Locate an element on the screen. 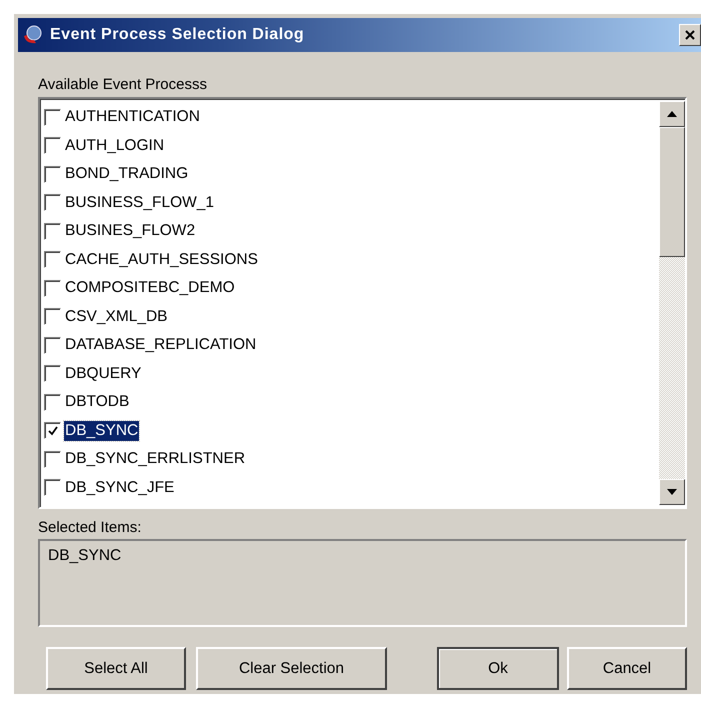 This screenshot has height=708, width=701. list-item: DB_SYNC_ERRLISTNER is located at coordinates (155, 459).